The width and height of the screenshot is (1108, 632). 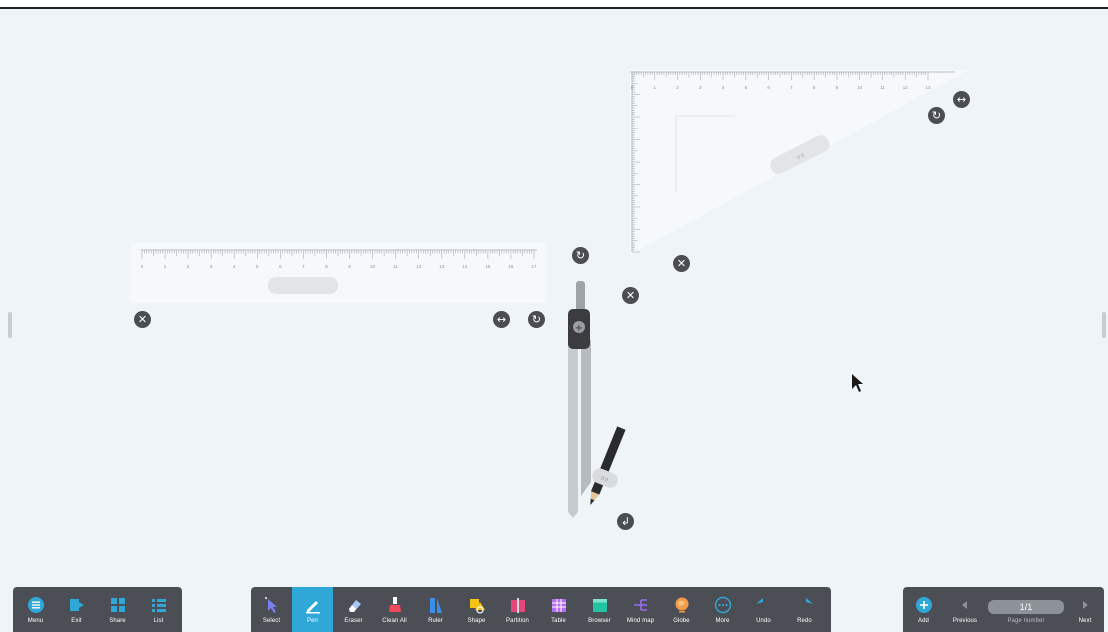 I want to click on mind-map-button: Mind map, so click(x=640, y=609).